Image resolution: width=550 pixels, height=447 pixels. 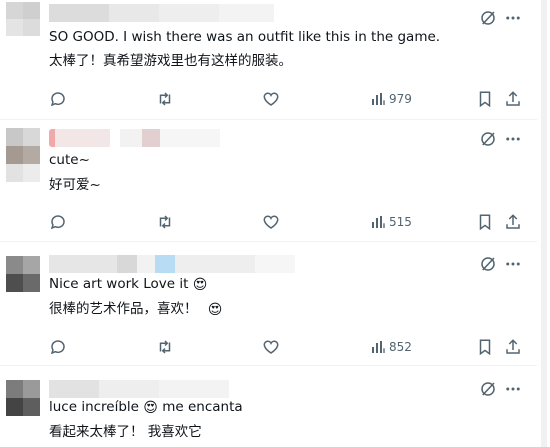 What do you see at coordinates (123, 309) in the screenshot?
I see `reply-text-zh-label: 很棒的艺术作品，喜欢！` at bounding box center [123, 309].